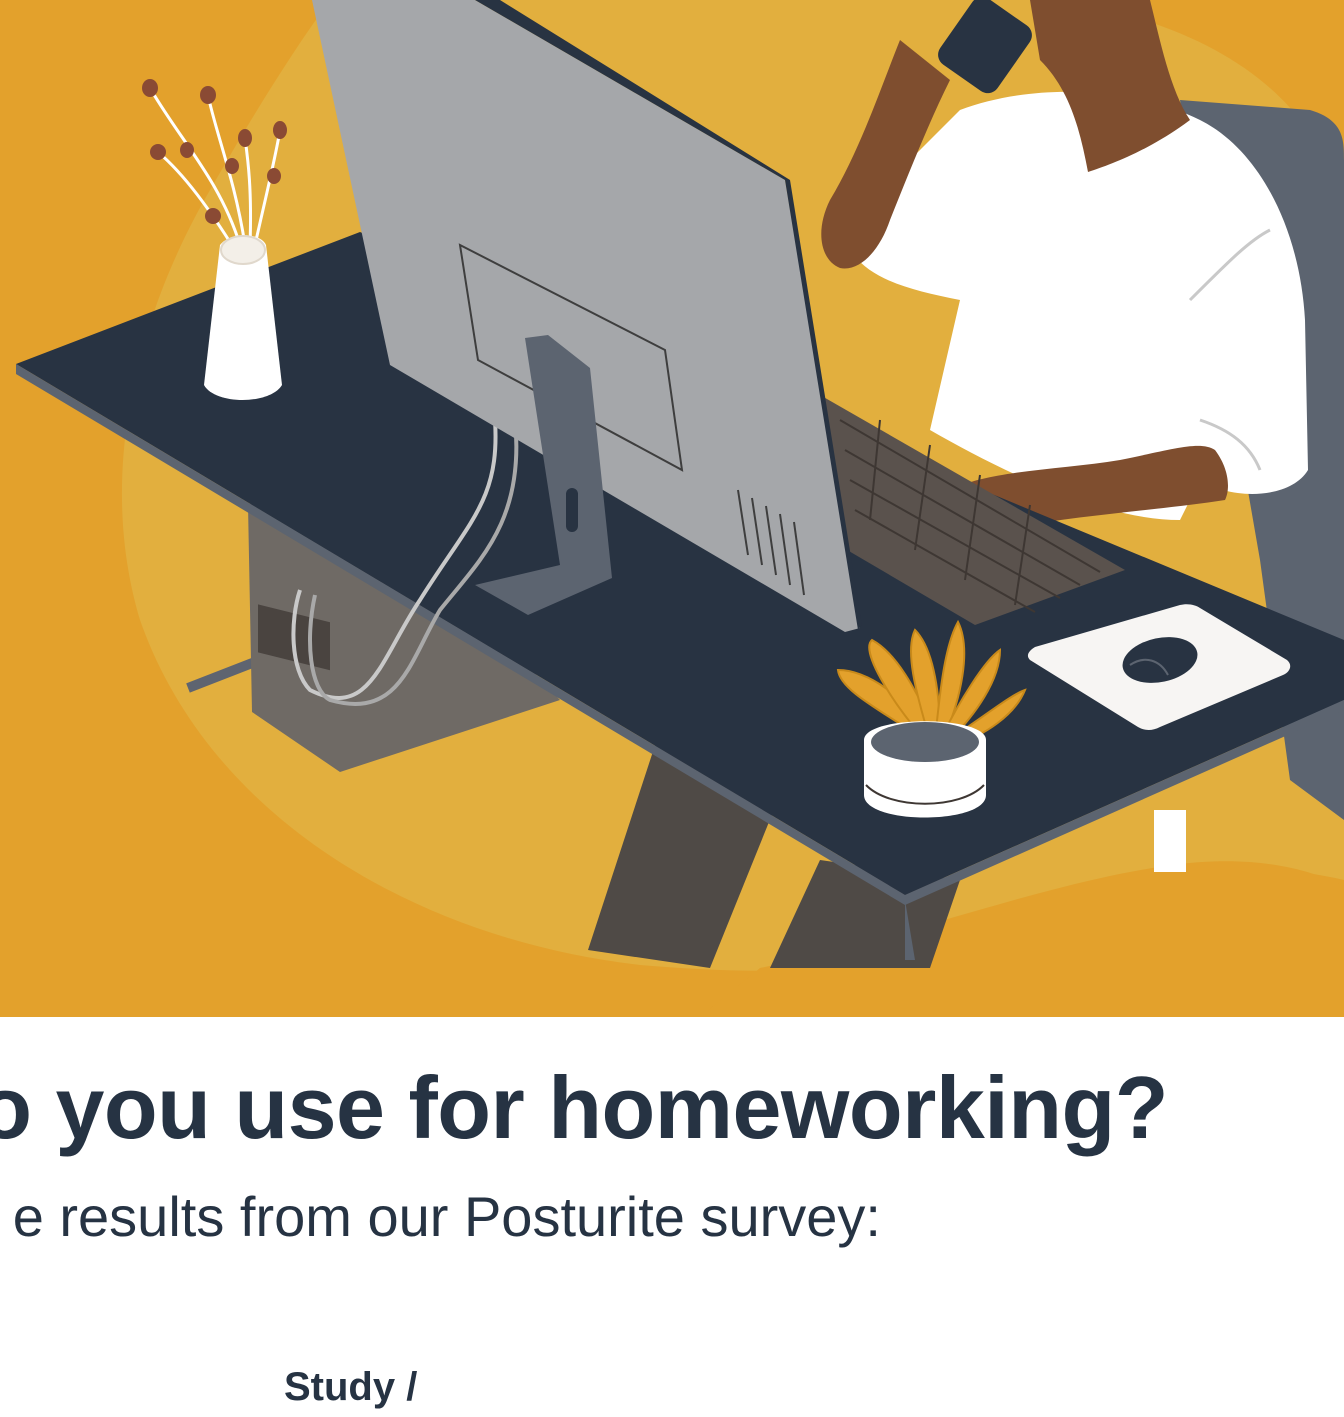  I want to click on category-label: Study /, so click(351, 1387).